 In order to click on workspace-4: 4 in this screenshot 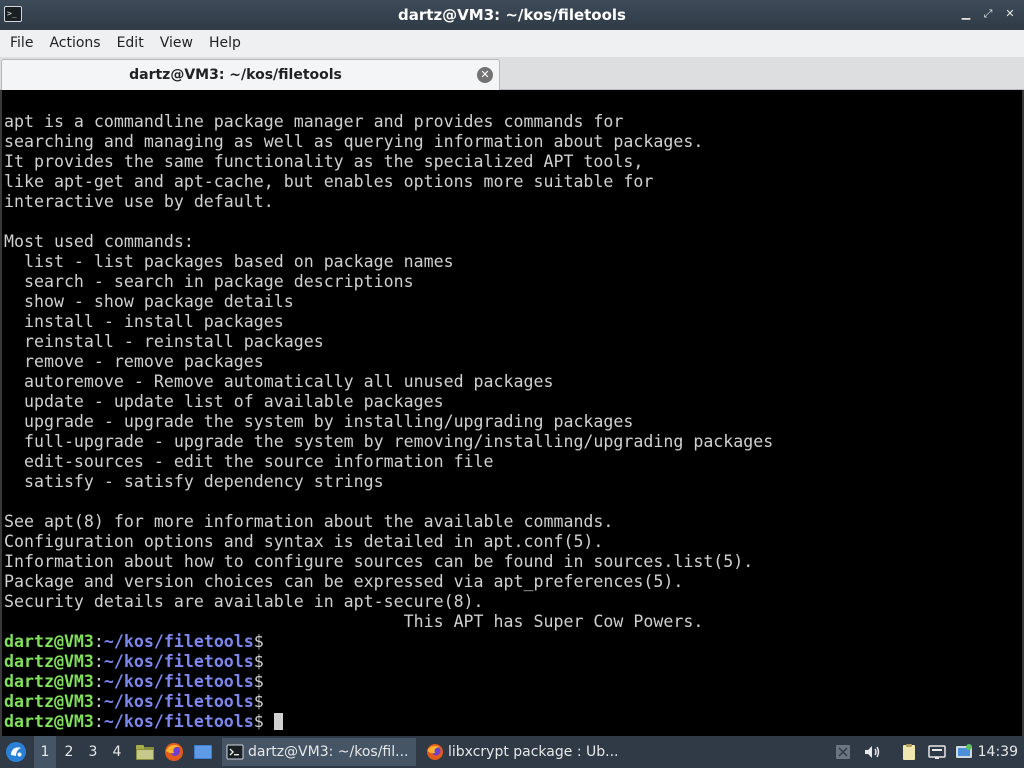, I will do `click(117, 752)`.